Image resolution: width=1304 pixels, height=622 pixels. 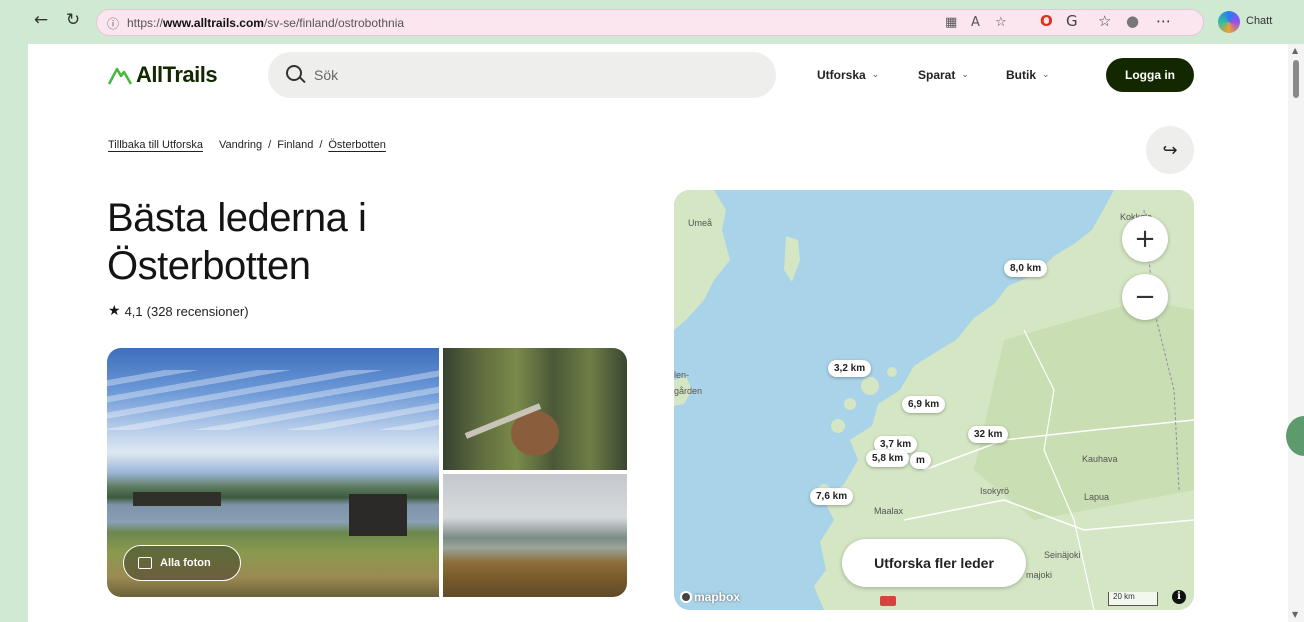 I want to click on main-photo: Alla foton, so click(x=273, y=472).